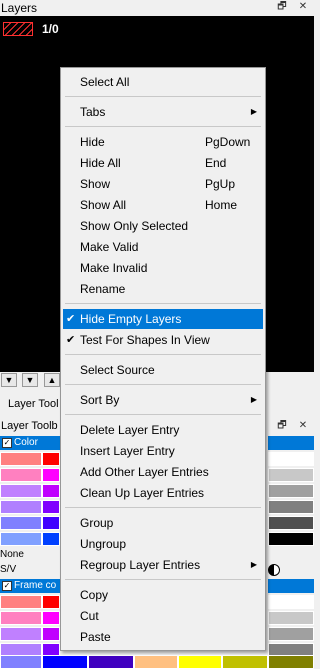 This screenshot has height=669, width=320. I want to click on layer-nav-toolbar: ▼ ▼ ▲, so click(30, 380).